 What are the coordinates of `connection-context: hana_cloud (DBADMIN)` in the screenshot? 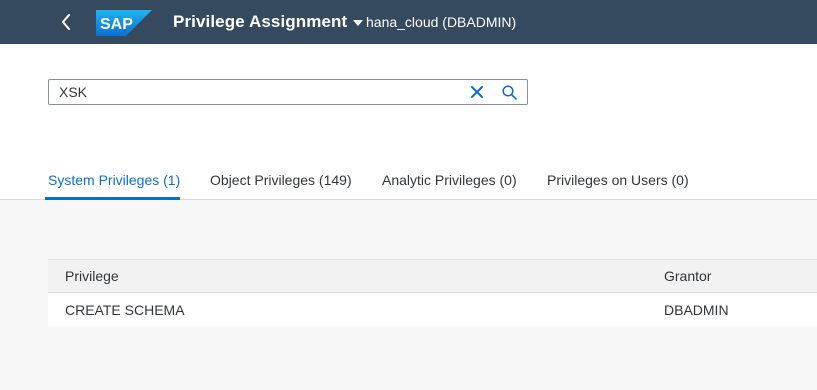 It's located at (441, 22).